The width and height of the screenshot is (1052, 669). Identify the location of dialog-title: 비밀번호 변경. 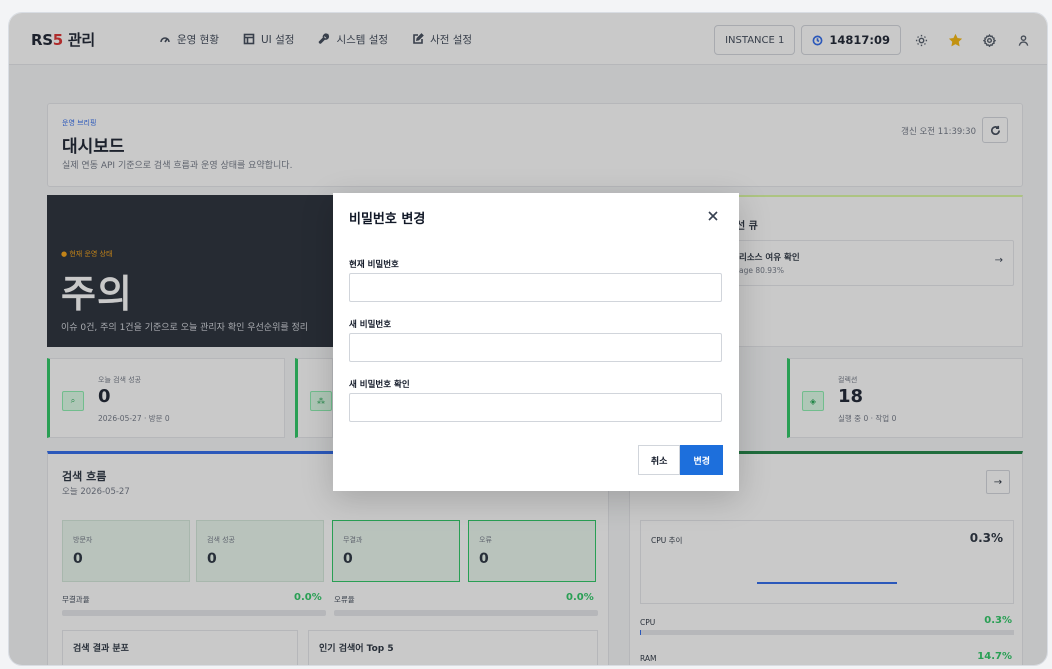
(387, 219).